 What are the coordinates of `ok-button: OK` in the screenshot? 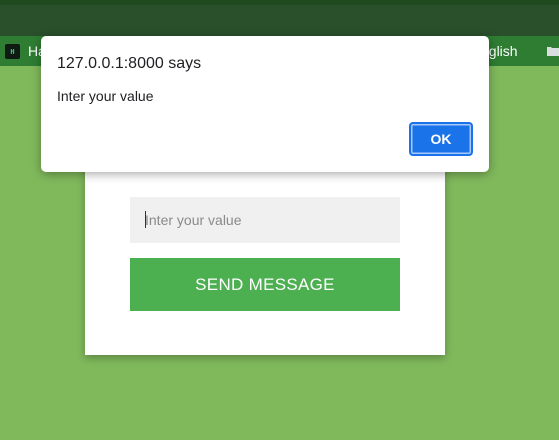 It's located at (441, 139).